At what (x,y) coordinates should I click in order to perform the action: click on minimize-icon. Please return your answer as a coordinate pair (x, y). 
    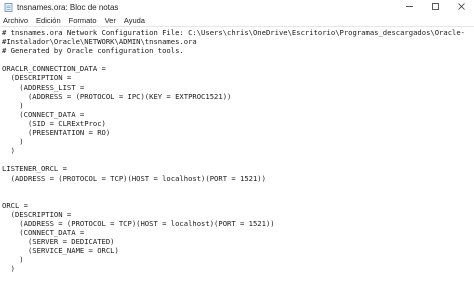
    Looking at the image, I should click on (409, 7).